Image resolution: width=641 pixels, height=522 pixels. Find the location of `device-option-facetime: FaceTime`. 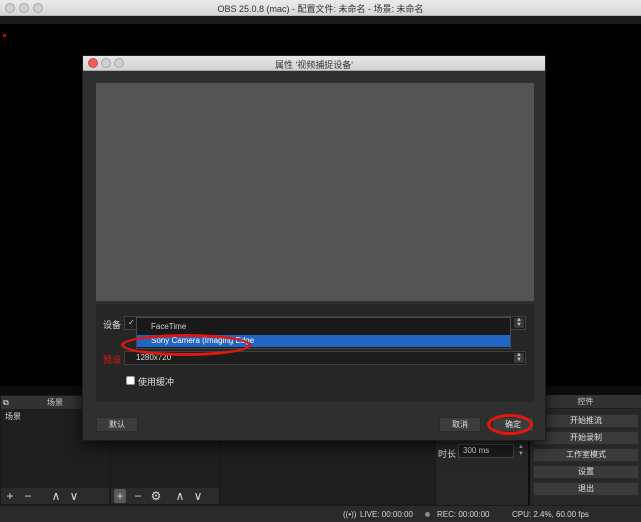

device-option-facetime: FaceTime is located at coordinates (323, 327).